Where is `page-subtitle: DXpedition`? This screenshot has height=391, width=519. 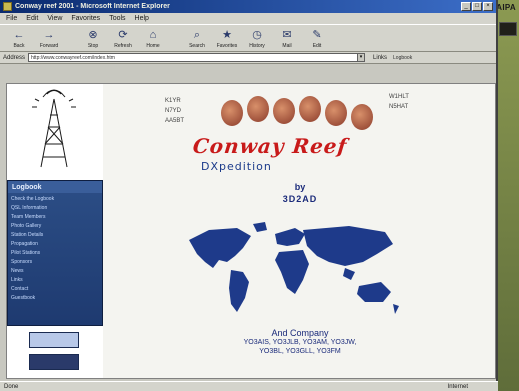 page-subtitle: DXpedition is located at coordinates (236, 166).